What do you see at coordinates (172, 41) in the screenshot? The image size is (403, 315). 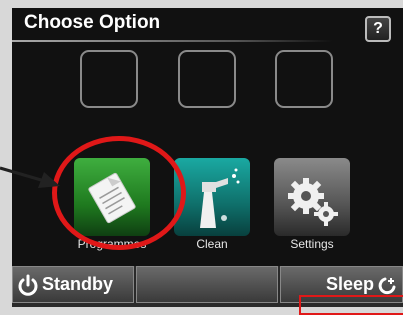 I see `header-divider` at bounding box center [172, 41].